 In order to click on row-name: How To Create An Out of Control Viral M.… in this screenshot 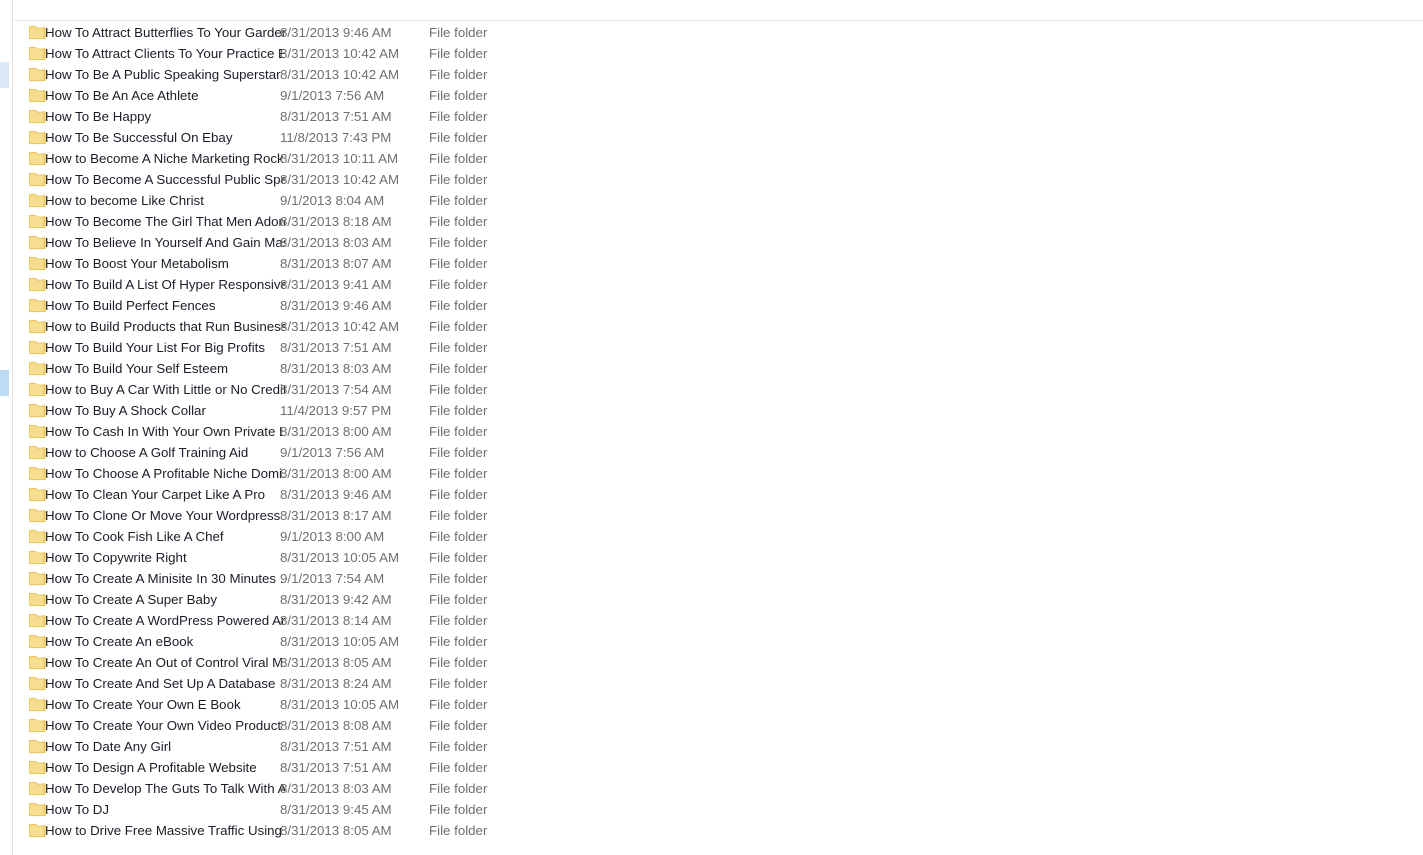, I will do `click(165, 662)`.